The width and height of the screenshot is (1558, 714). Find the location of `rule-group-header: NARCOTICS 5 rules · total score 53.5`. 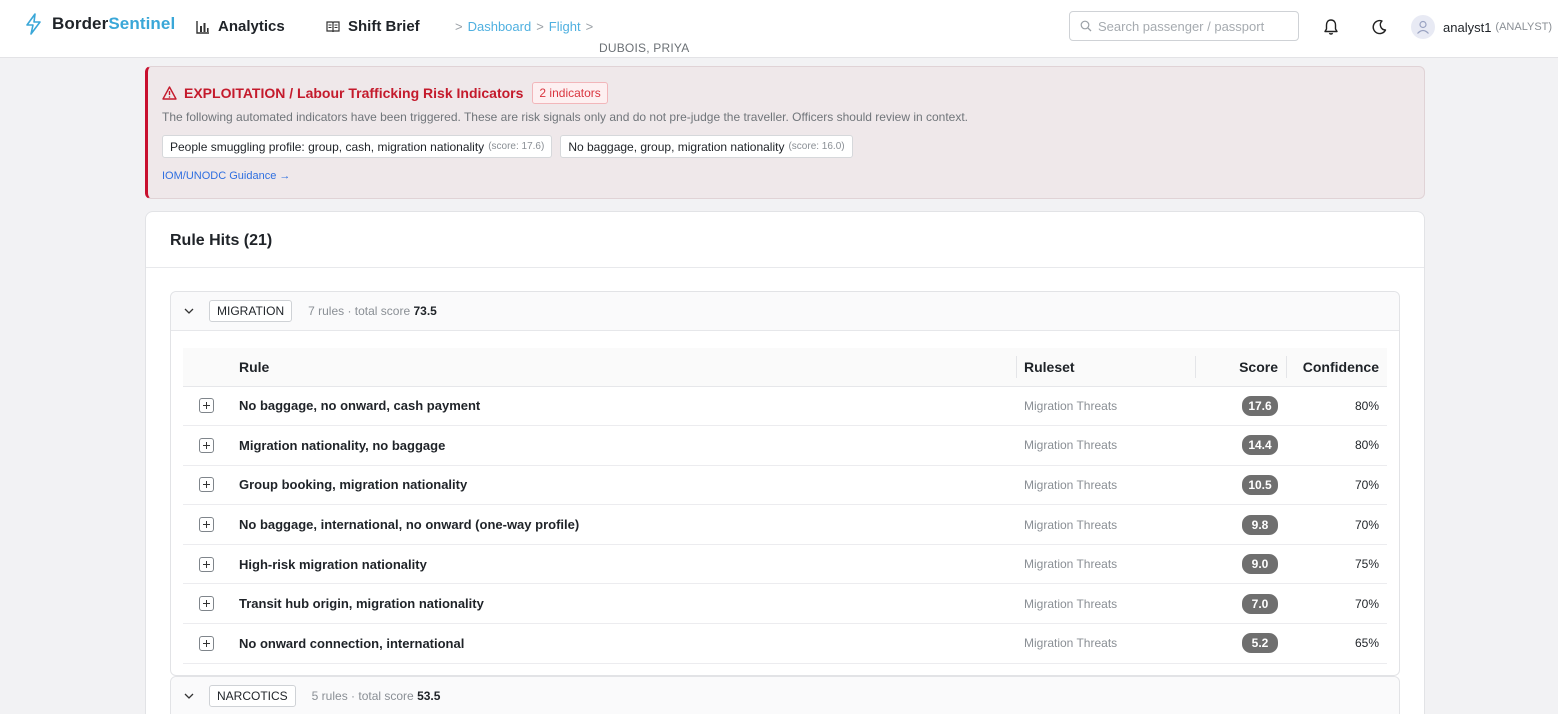

rule-group-header: NARCOTICS 5 rules · total score 53.5 is located at coordinates (785, 695).